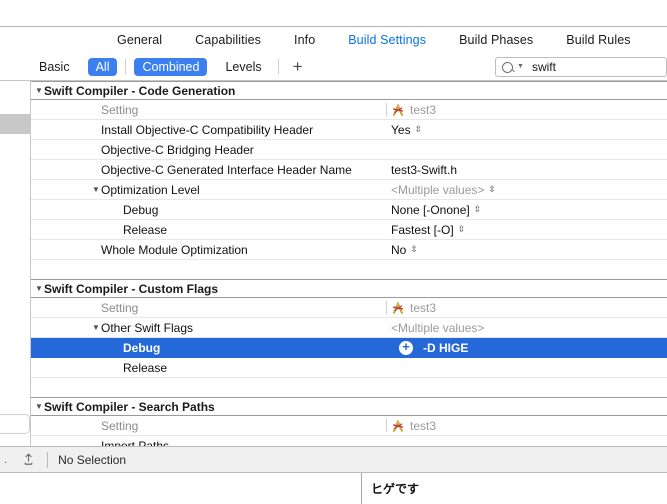 Image resolution: width=667 pixels, height=504 pixels. Describe the element at coordinates (333, 13) in the screenshot. I see `editor-toolbar-area` at that location.